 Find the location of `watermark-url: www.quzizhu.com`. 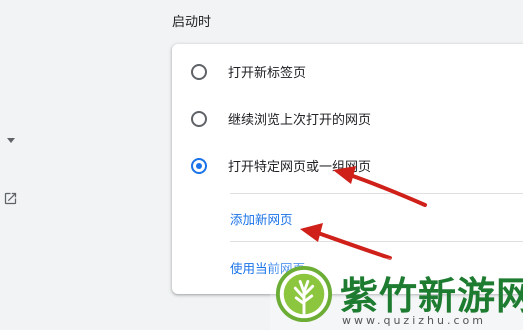

watermark-url: www.quzizhu.com is located at coordinates (414, 320).